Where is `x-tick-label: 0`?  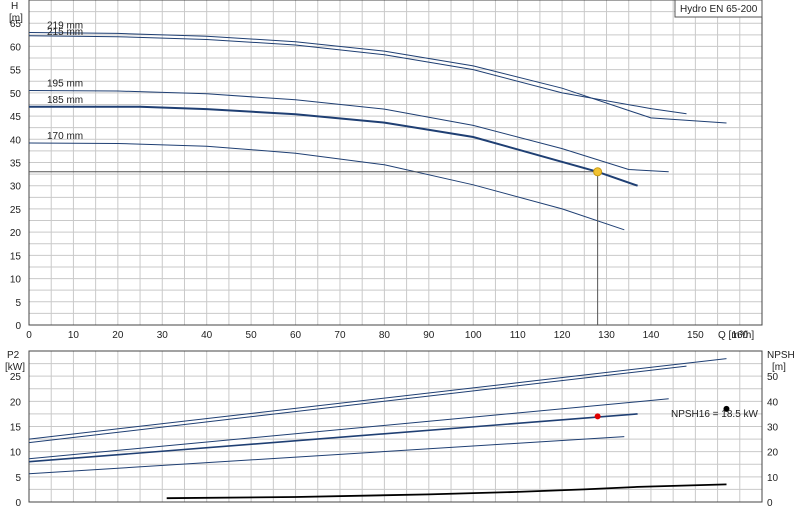
x-tick-label: 0 is located at coordinates (29, 335).